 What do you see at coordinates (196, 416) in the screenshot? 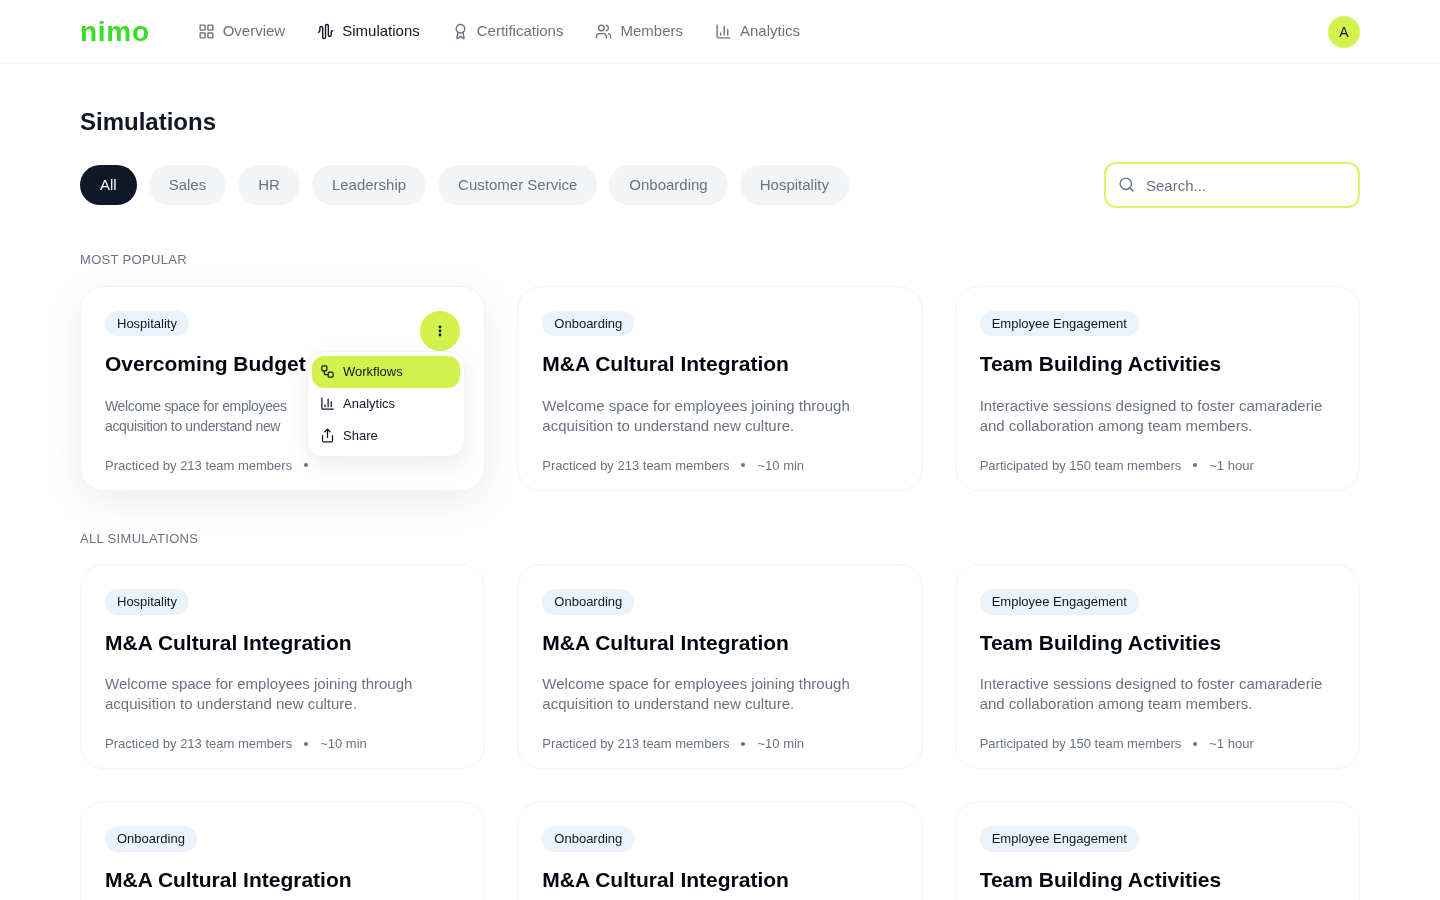
I see `card-description: Welcome space for employees acquisition to understand new` at bounding box center [196, 416].